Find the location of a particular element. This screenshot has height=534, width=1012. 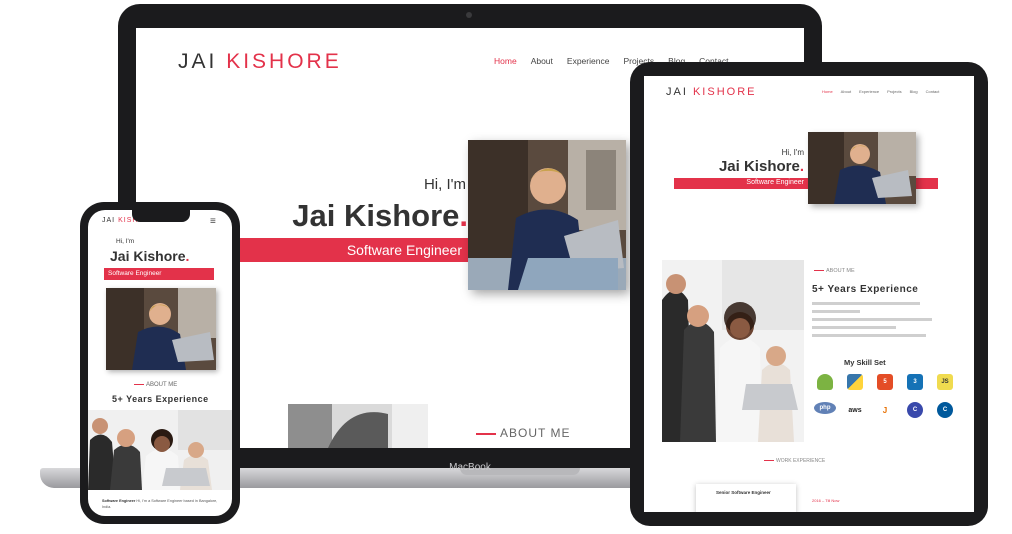

work-label: WORK EXPERIENCE is located at coordinates (801, 461).